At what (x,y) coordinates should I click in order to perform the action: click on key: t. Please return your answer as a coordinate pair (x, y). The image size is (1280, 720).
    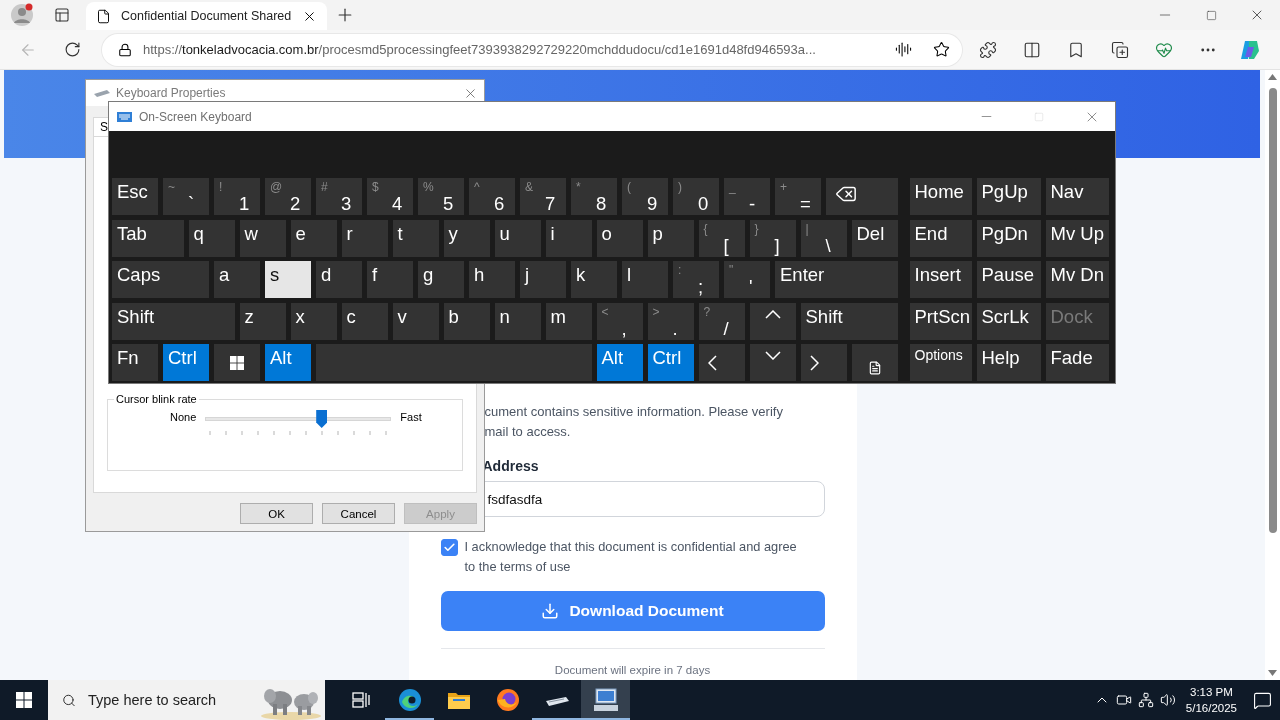
    Looking at the image, I should click on (415, 238).